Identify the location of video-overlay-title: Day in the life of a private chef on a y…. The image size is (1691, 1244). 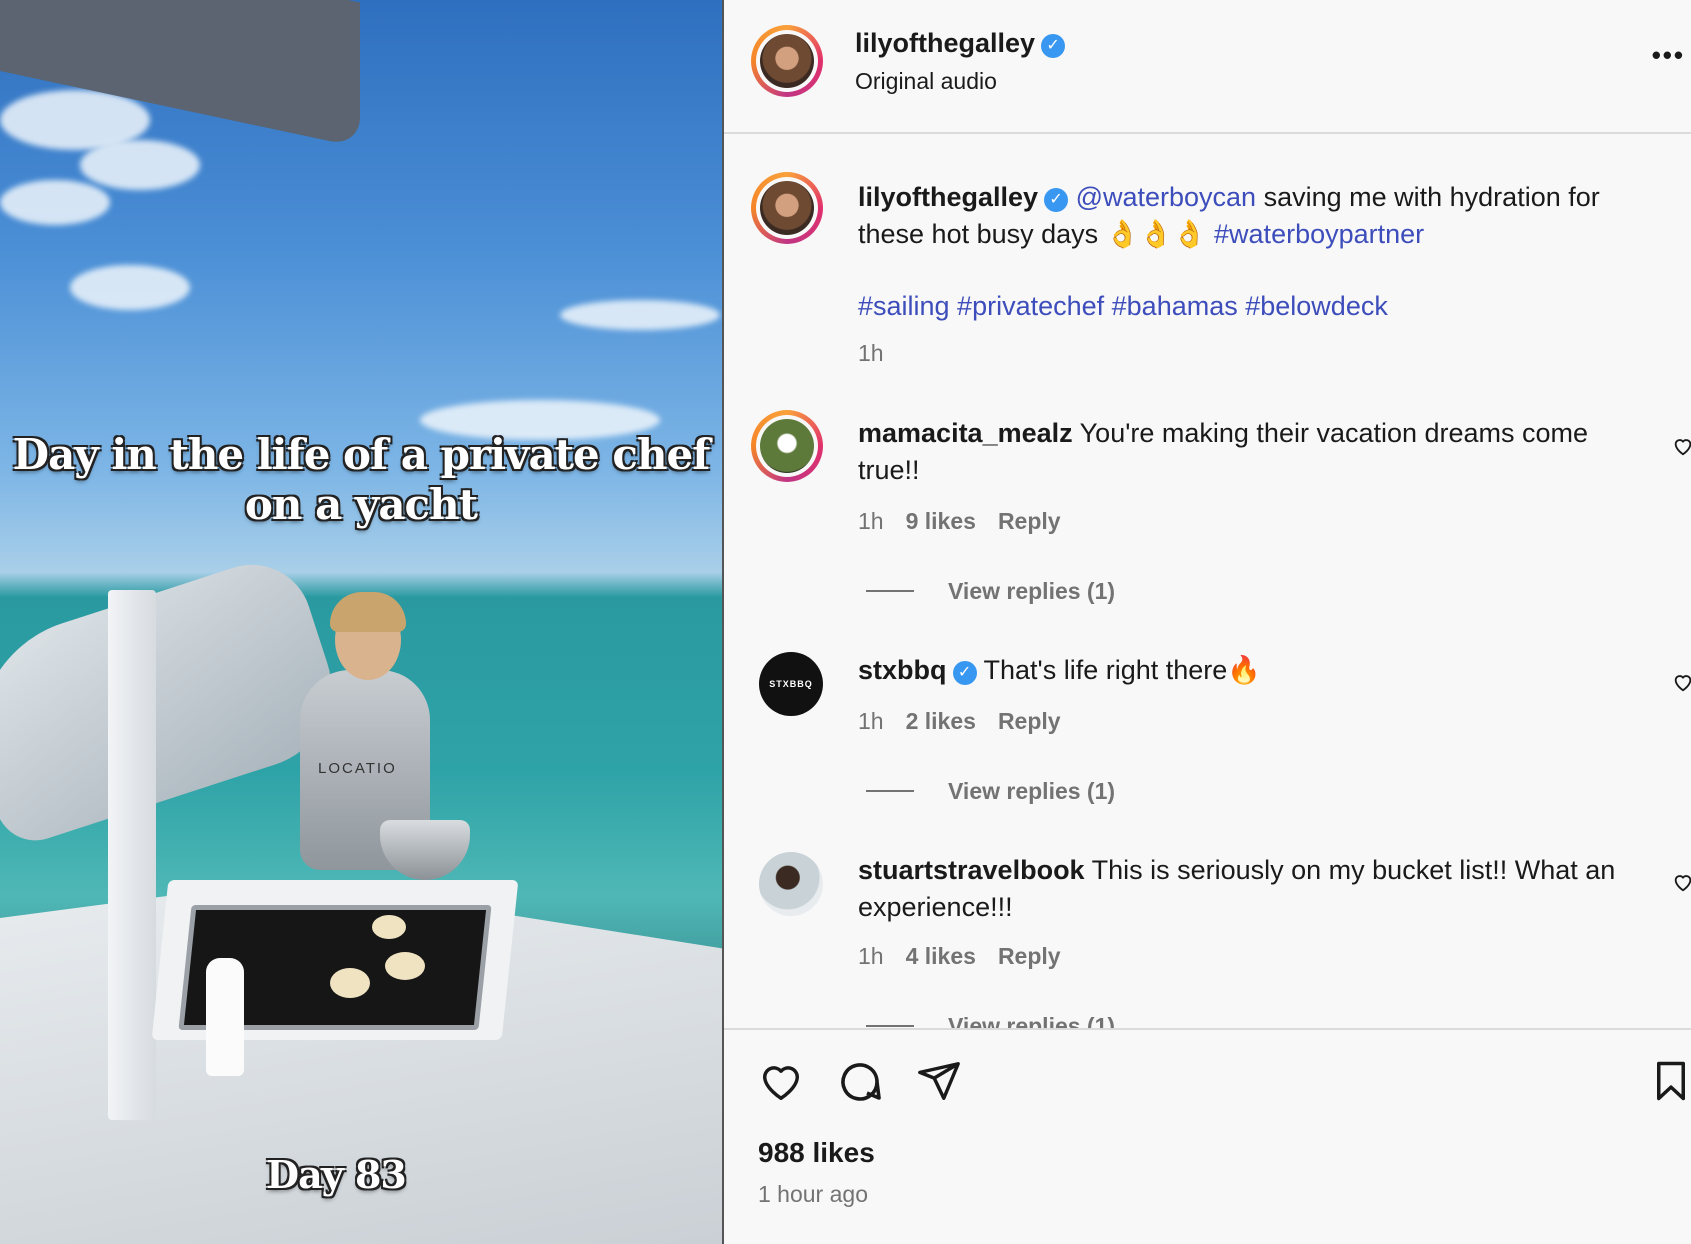
(361, 480).